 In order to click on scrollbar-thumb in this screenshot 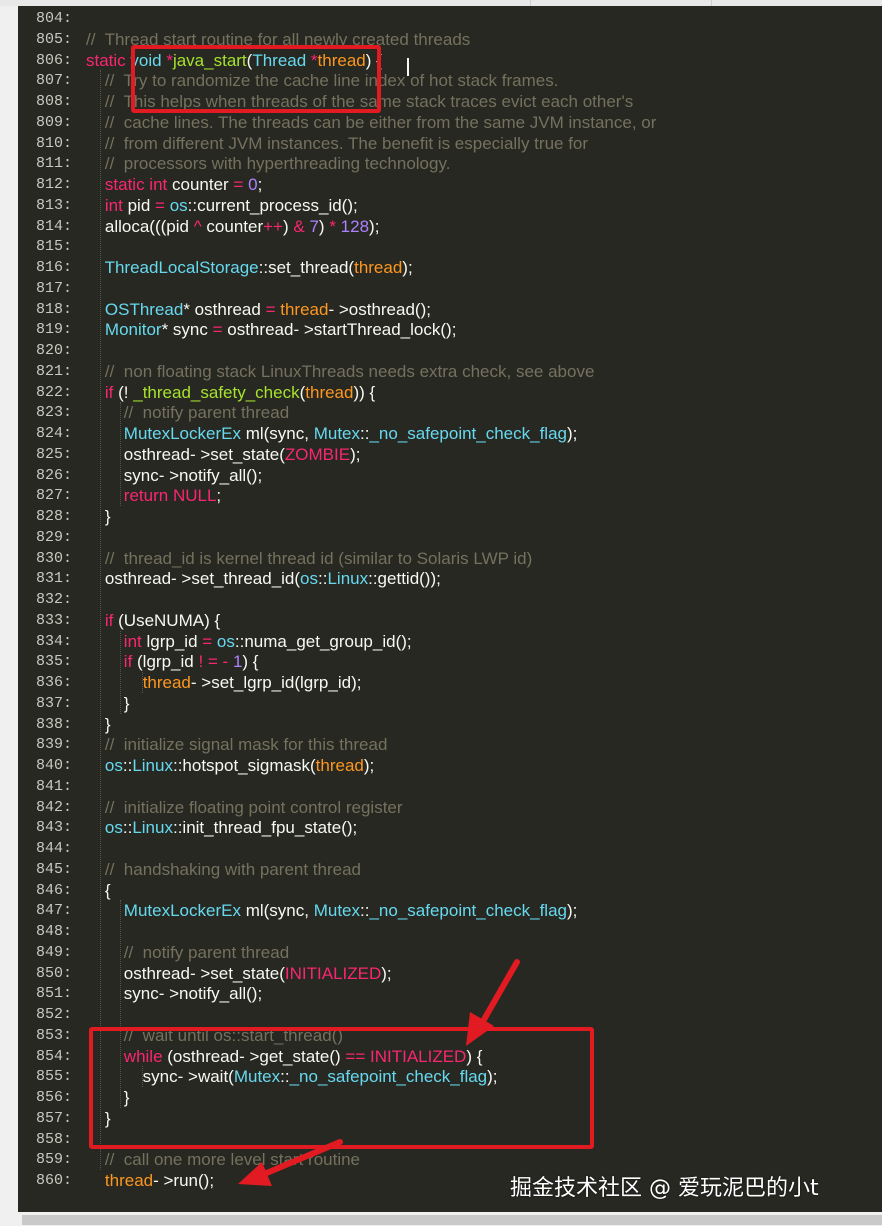, I will do `click(452, 1220)`.